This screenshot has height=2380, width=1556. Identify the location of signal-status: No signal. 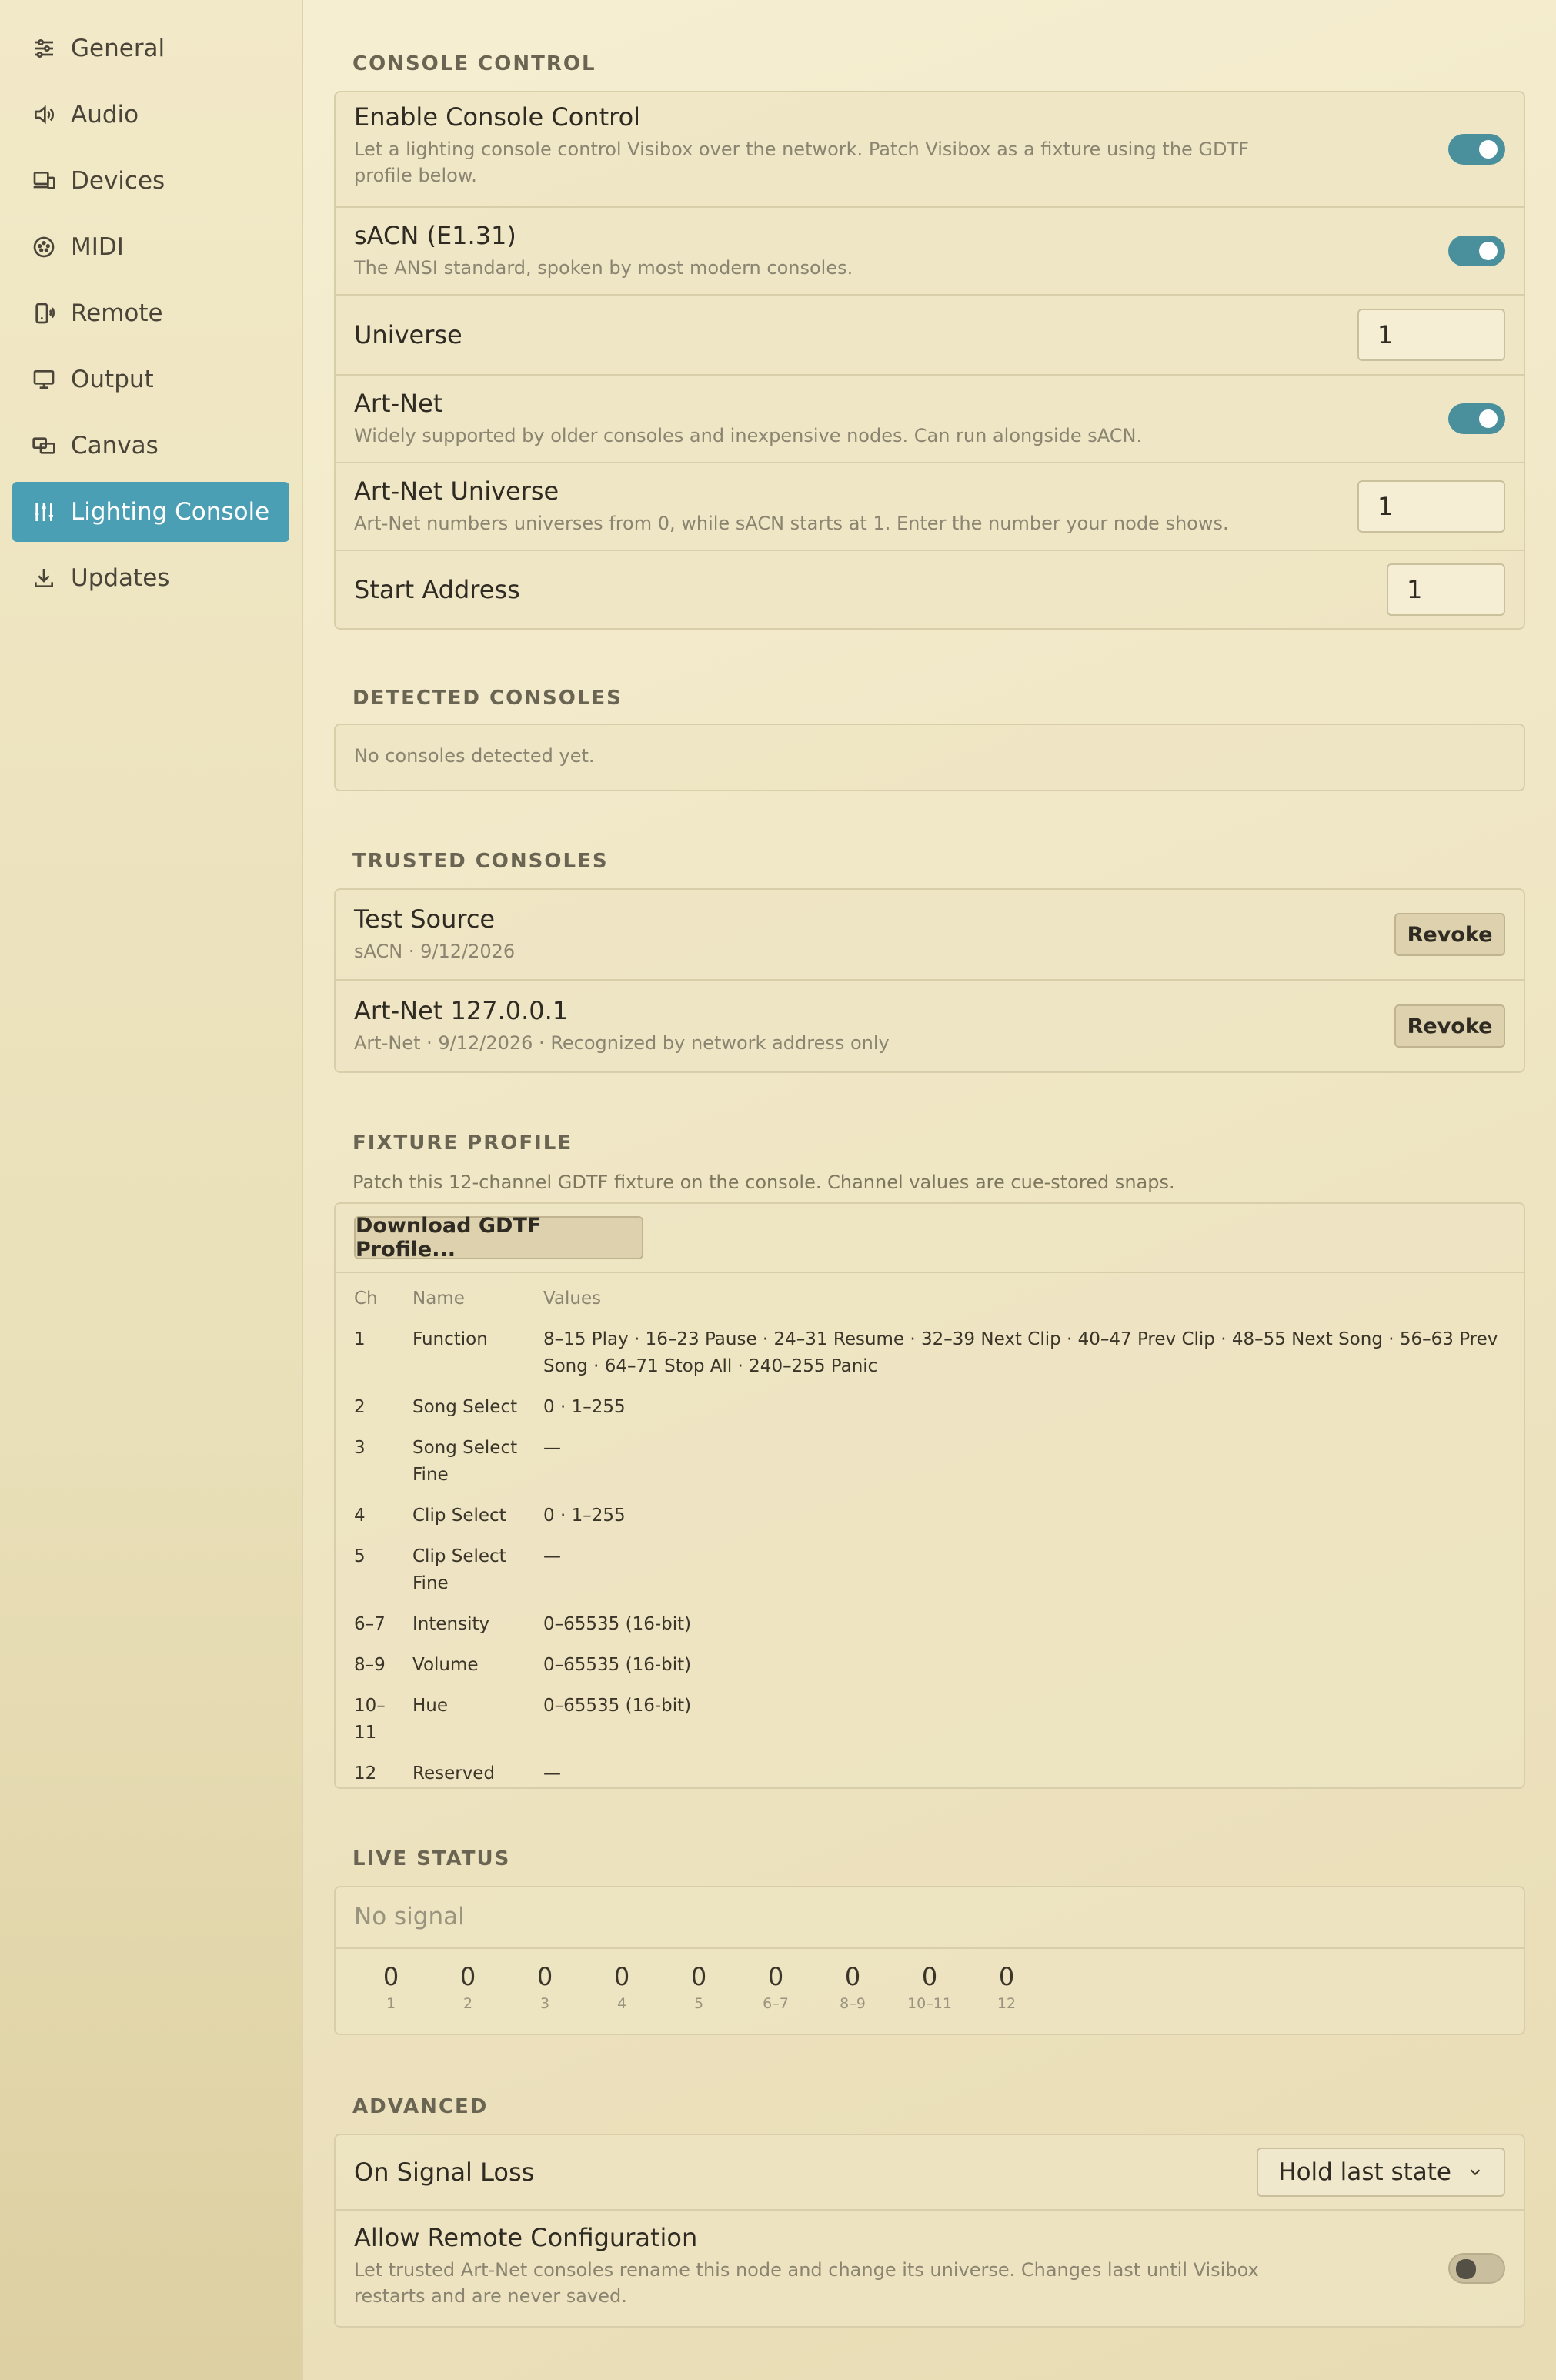
(409, 1917).